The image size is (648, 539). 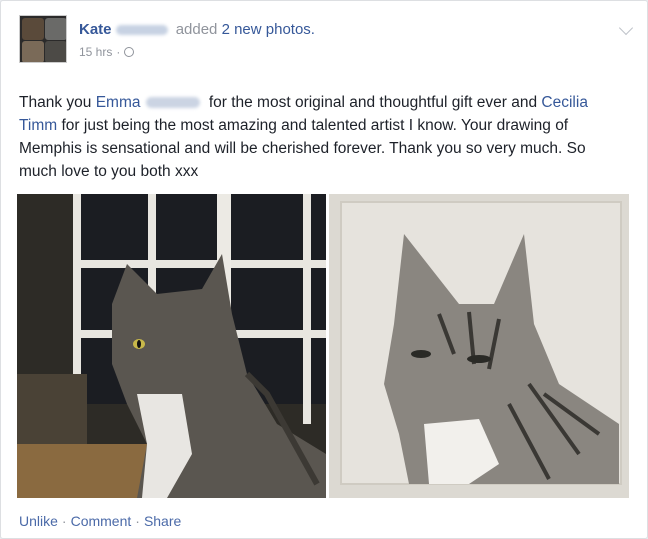 What do you see at coordinates (118, 102) in the screenshot?
I see `tag-emma: Emma` at bounding box center [118, 102].